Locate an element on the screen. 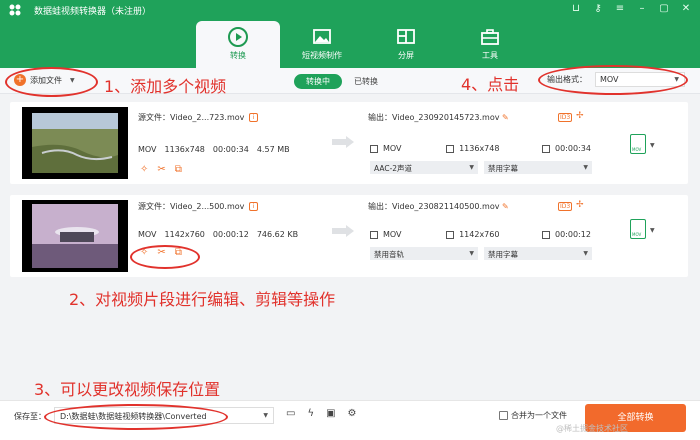 The width and height of the screenshot is (700, 440). folder-icon: ▭ is located at coordinates (290, 413).